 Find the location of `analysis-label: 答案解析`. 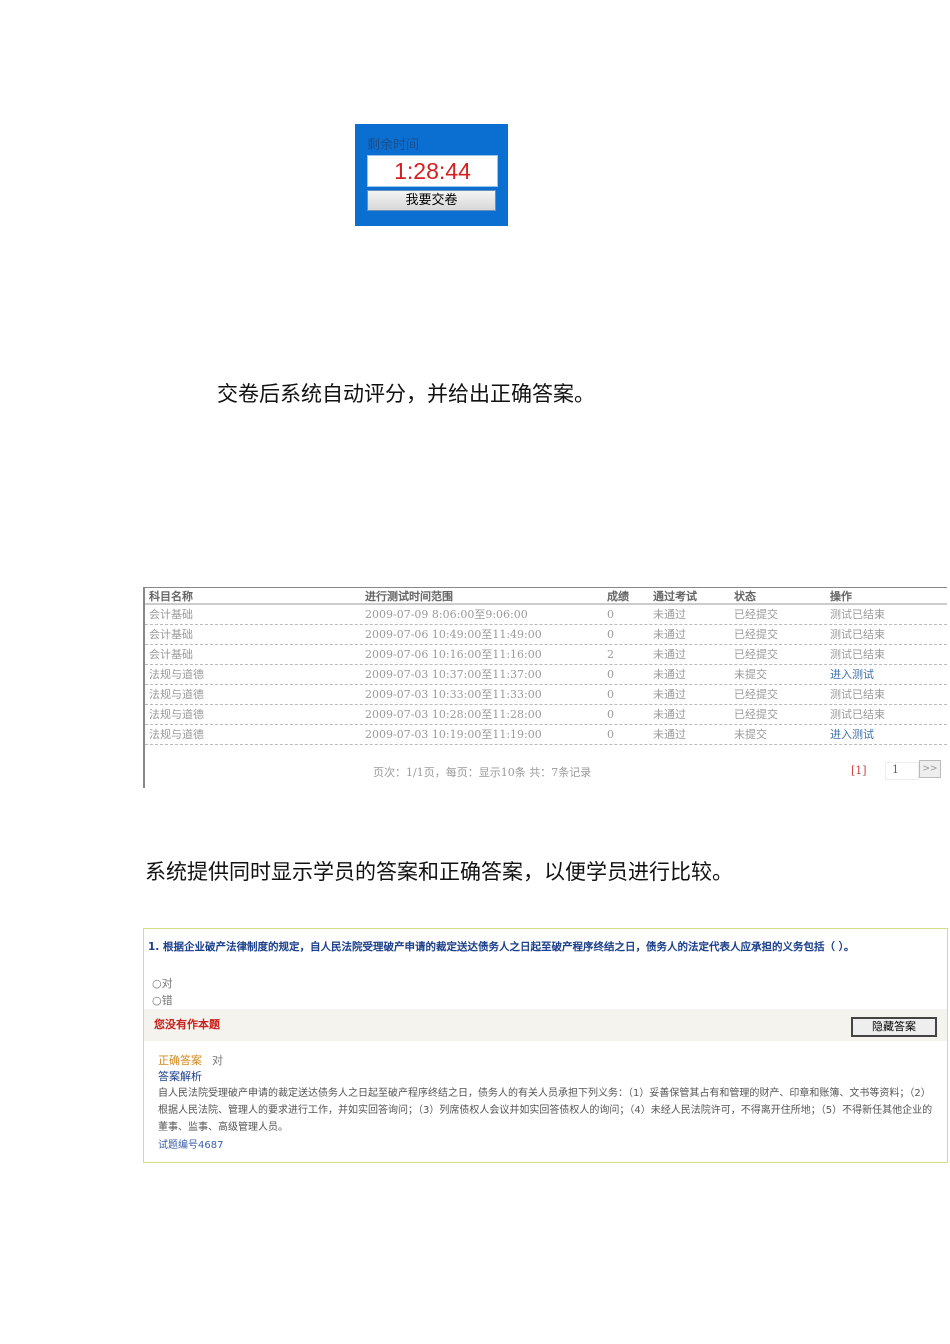

analysis-label: 答案解析 is located at coordinates (180, 1076).